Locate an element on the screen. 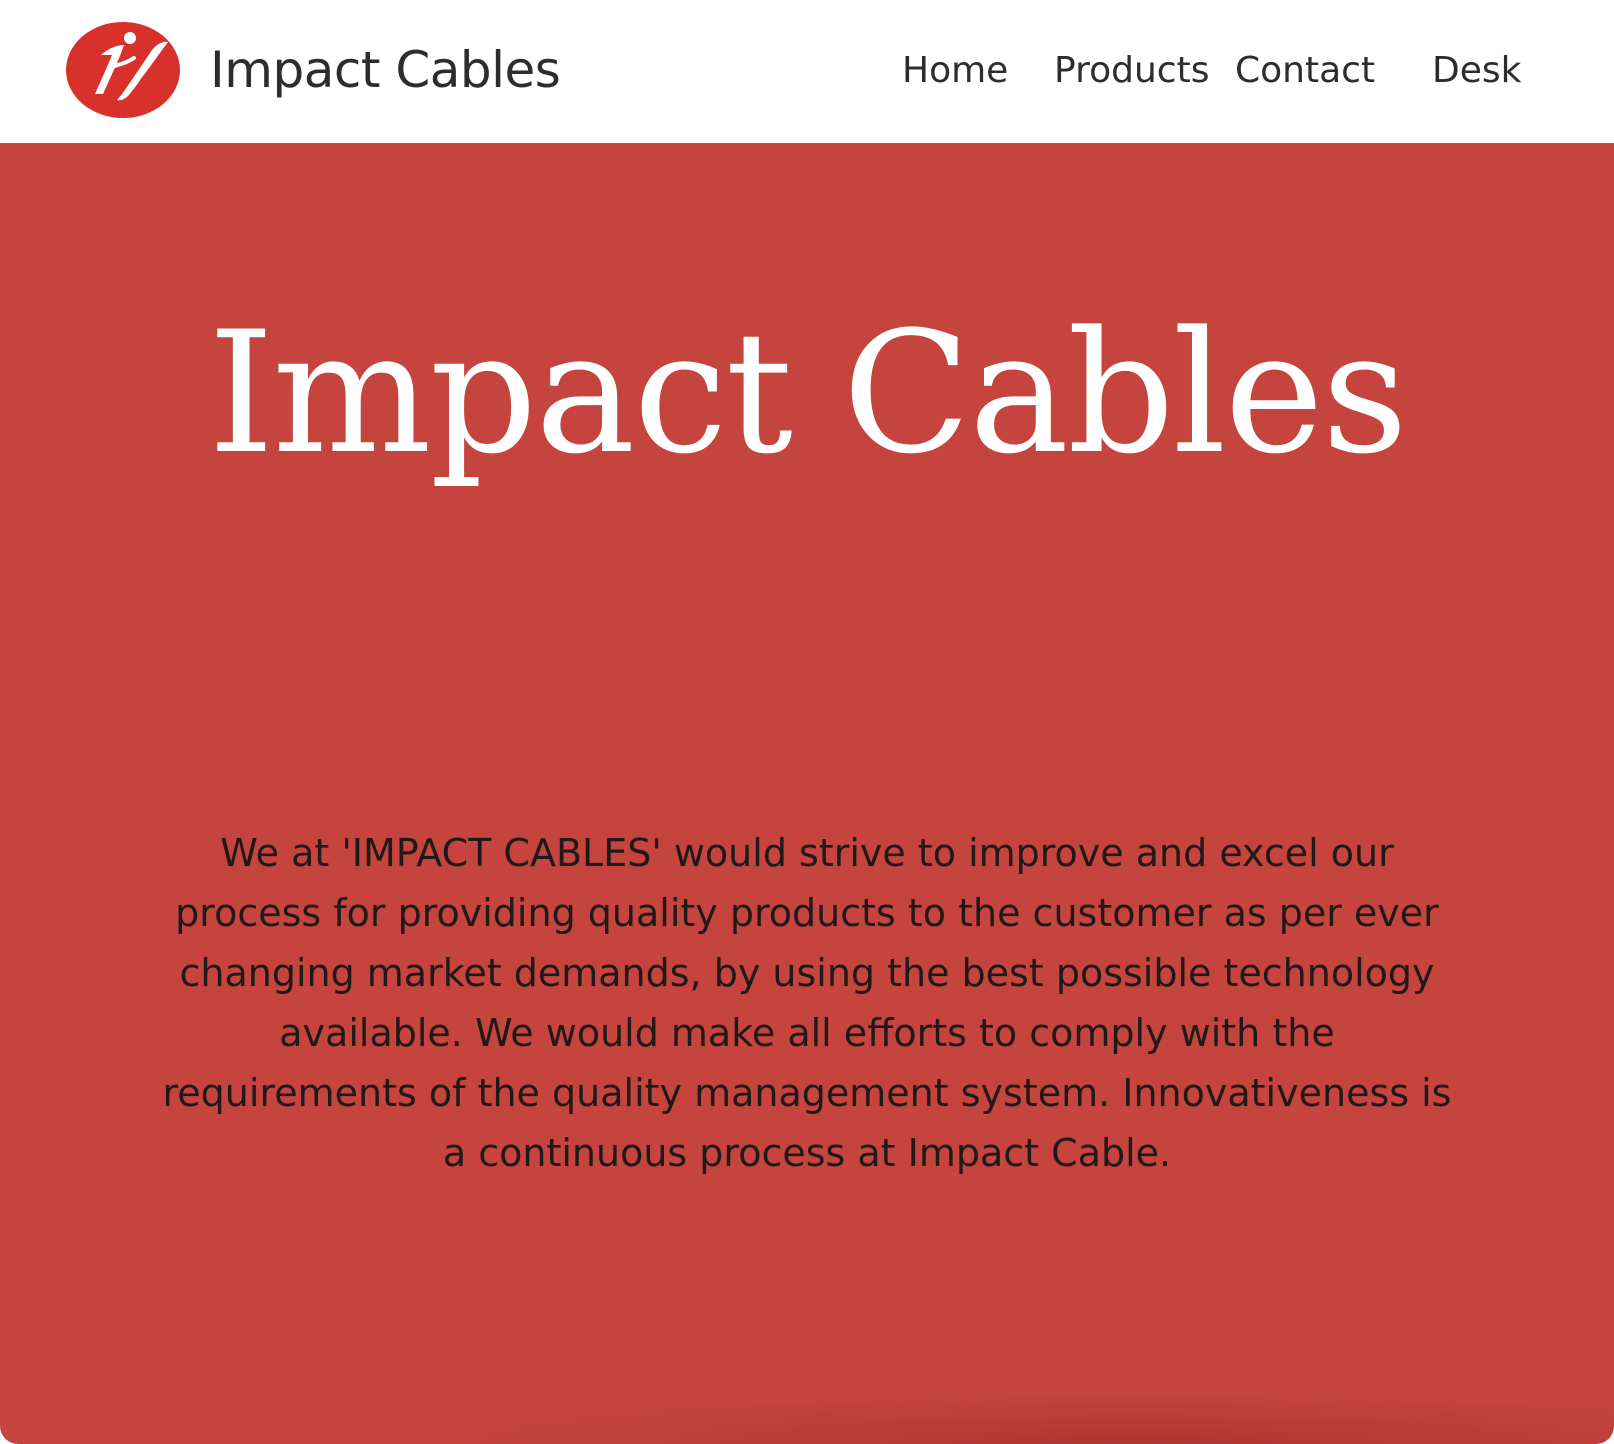  brand-home-link: Impact Cables is located at coordinates (312, 70).